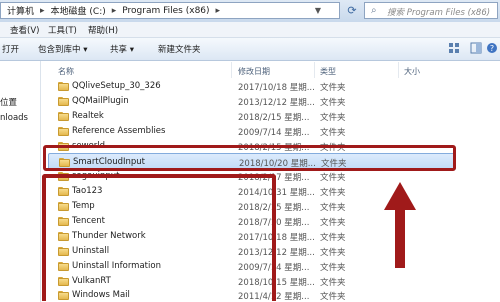 The height and width of the screenshot is (302, 500). Describe the element at coordinates (62, 49) in the screenshot. I see `include-in-library-button: 包含到库中 ▾` at that location.